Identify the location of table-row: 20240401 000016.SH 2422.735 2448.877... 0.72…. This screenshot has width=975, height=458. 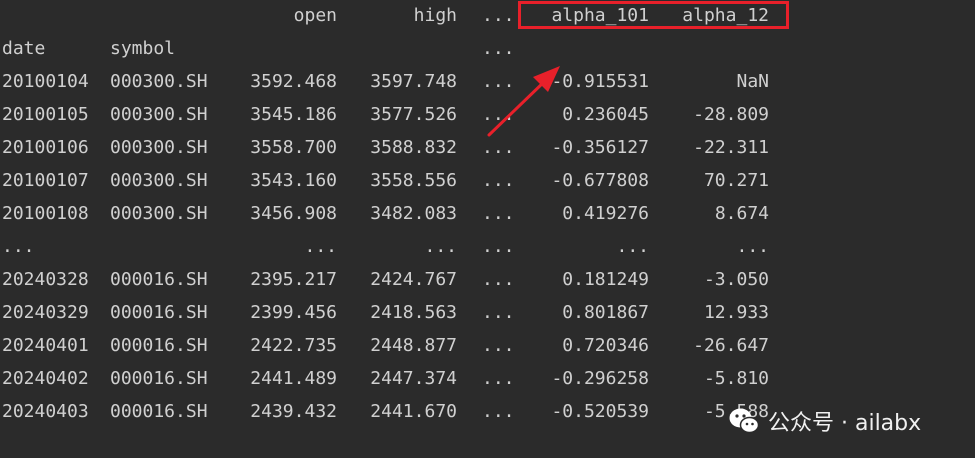
(487, 346).